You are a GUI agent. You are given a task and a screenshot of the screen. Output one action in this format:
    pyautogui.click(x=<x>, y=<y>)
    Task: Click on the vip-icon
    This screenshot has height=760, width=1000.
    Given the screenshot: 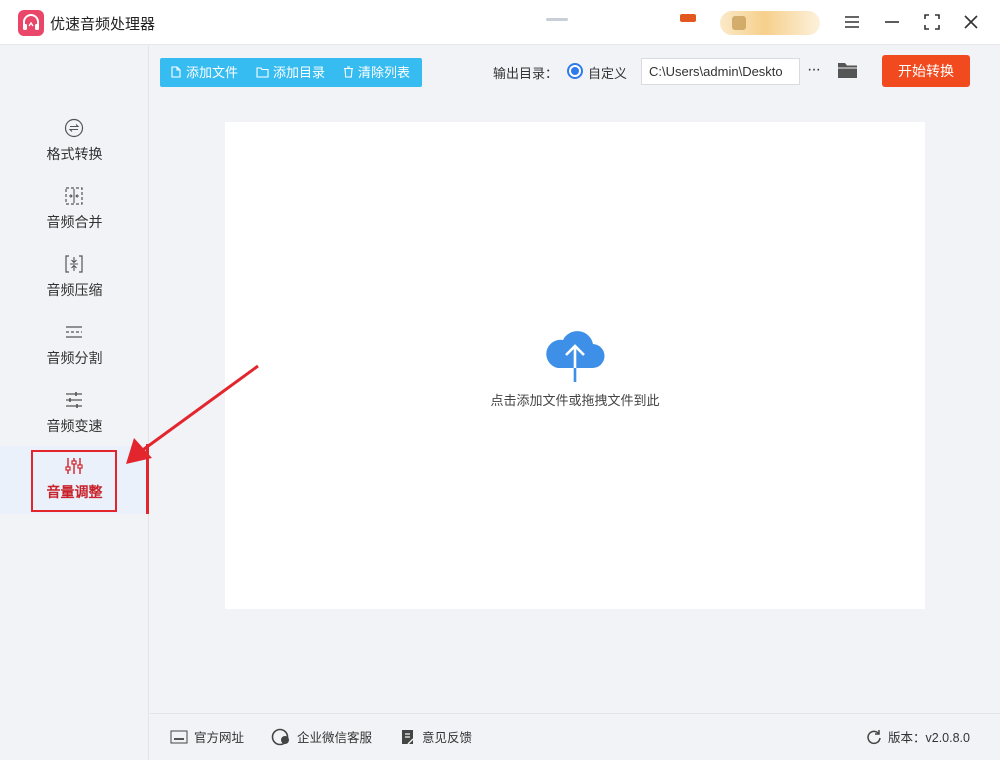 What is the action you would take?
    pyautogui.click(x=739, y=23)
    